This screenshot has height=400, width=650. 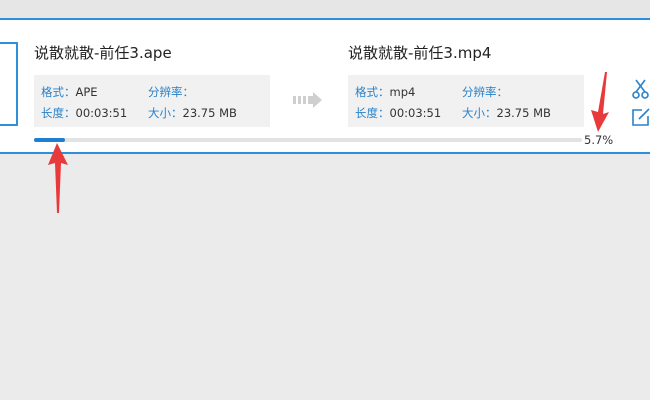 I want to click on source-info-panel: 格式：APE 分辨率： 长度：00:03:51 大小：23.75 MB, so click(x=152, y=101).